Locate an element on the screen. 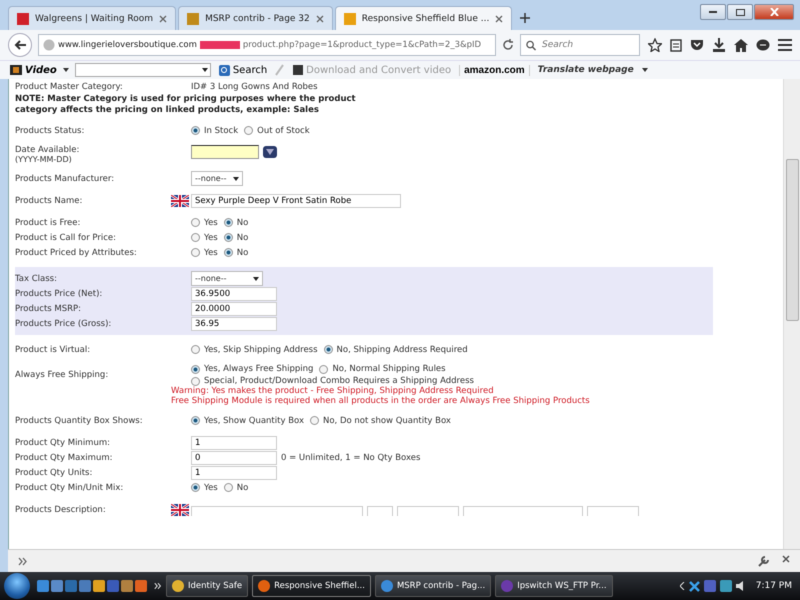 Image resolution: width=800 pixels, height=600 pixels. start-button is located at coordinates (17, 586).